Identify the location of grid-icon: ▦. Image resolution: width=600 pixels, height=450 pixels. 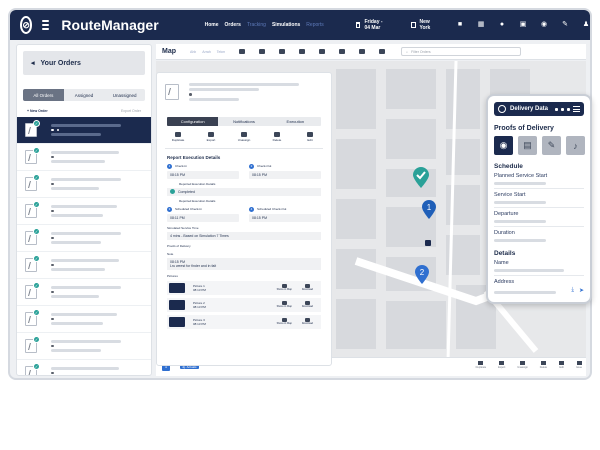
(481, 25).